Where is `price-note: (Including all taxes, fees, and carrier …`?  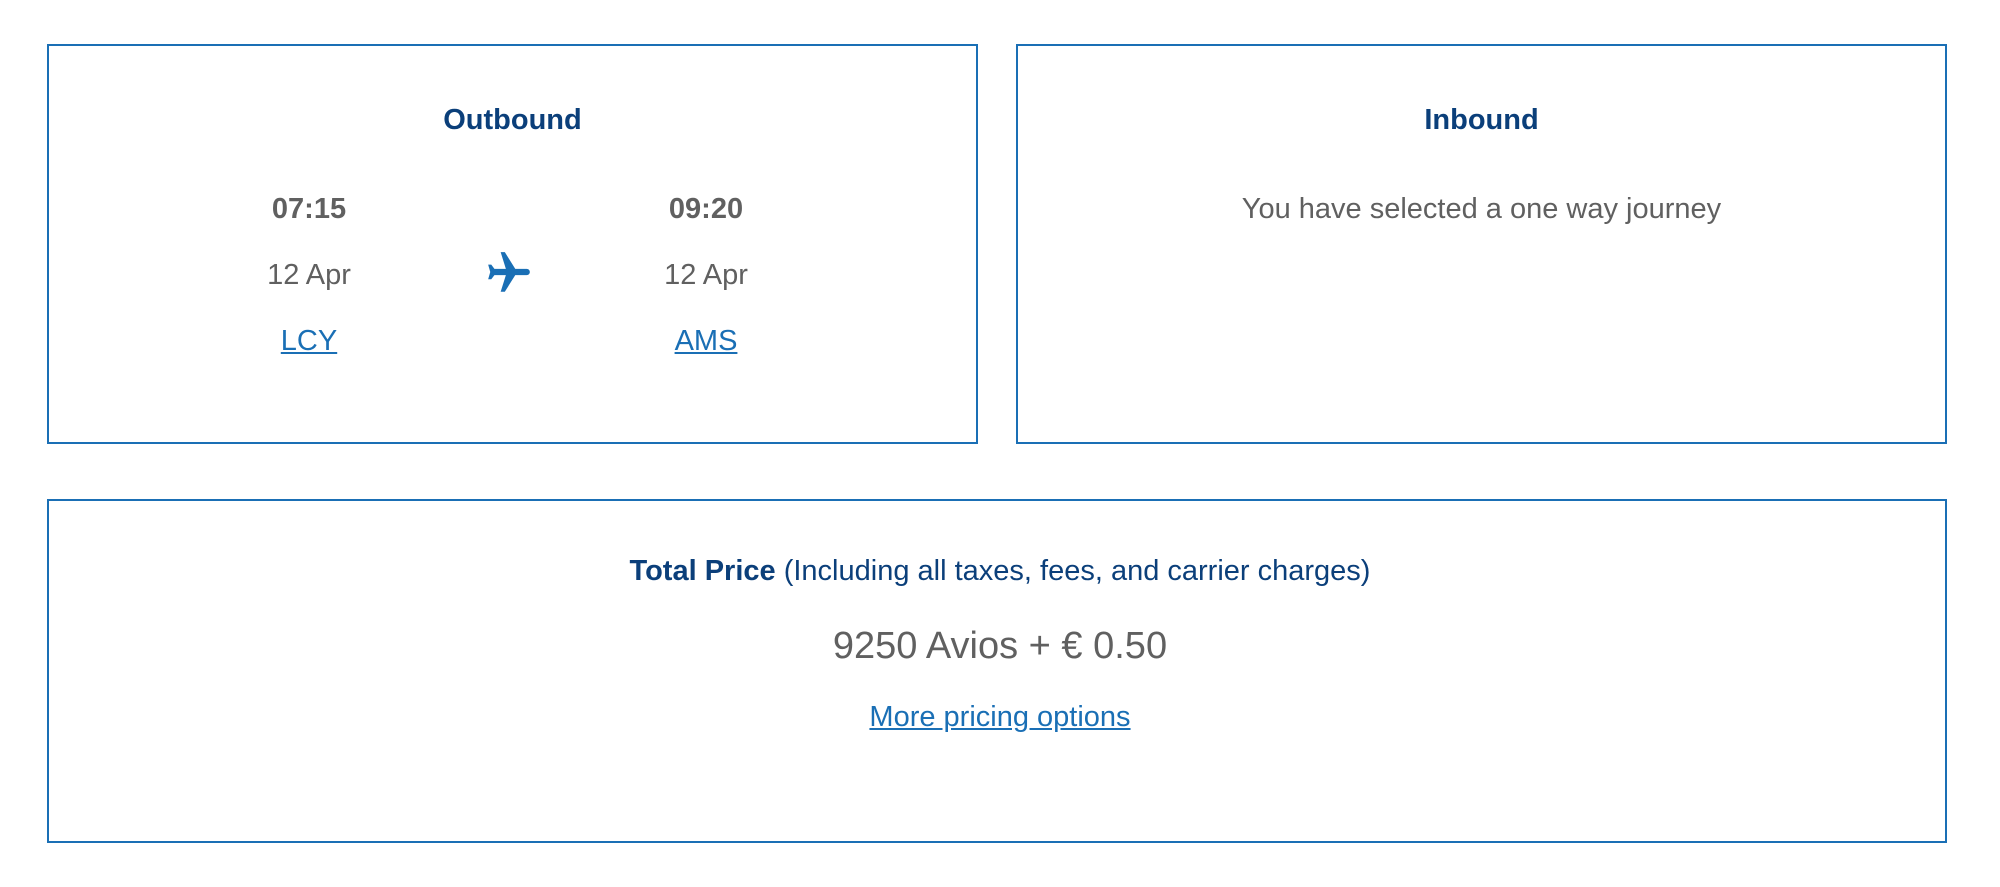 price-note: (Including all taxes, fees, and carrier … is located at coordinates (1073, 571).